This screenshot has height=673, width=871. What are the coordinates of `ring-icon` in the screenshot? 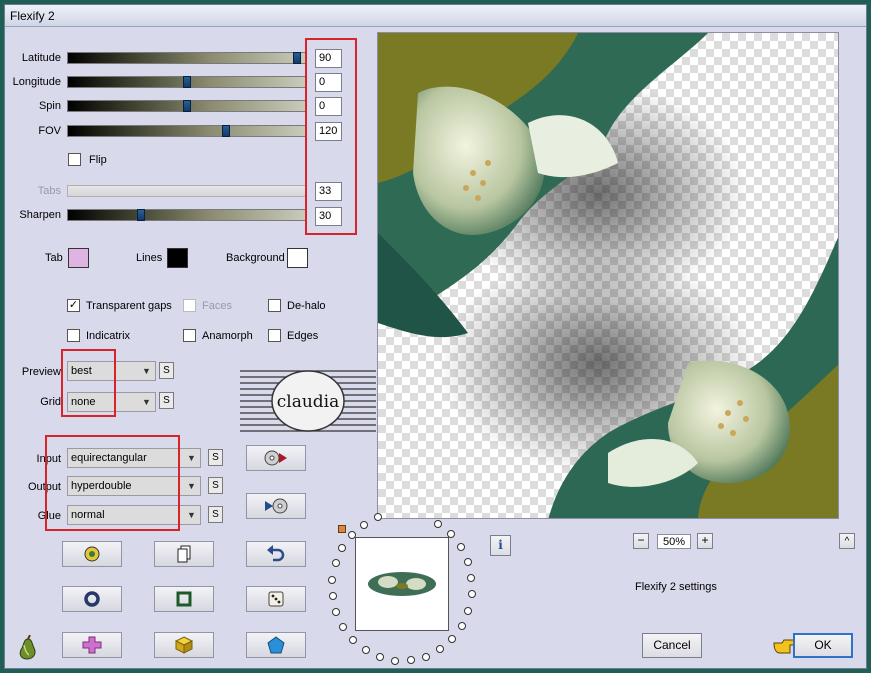 It's located at (92, 599).